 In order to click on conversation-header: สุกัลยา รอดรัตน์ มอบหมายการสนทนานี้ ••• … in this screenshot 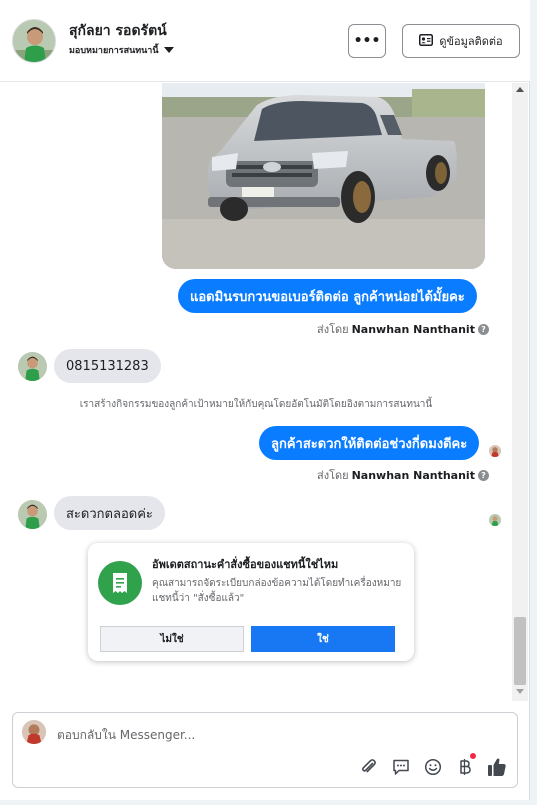, I will do `click(265, 41)`.